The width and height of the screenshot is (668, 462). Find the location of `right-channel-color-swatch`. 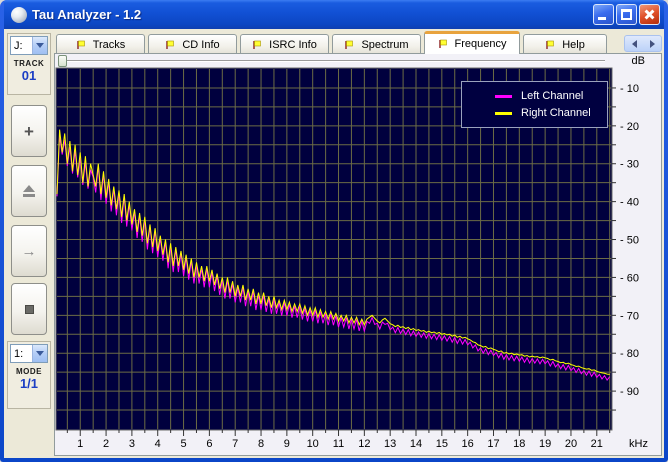

right-channel-color-swatch is located at coordinates (503, 113).